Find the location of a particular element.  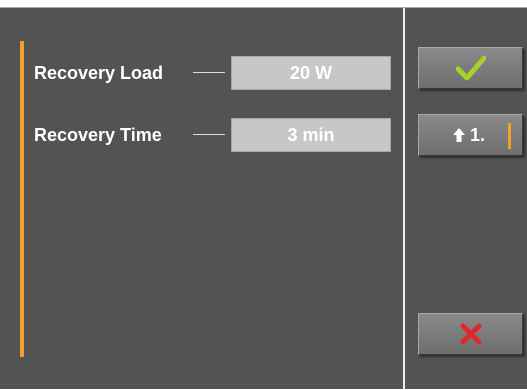

page-indicator: 1. is located at coordinates (468, 135).